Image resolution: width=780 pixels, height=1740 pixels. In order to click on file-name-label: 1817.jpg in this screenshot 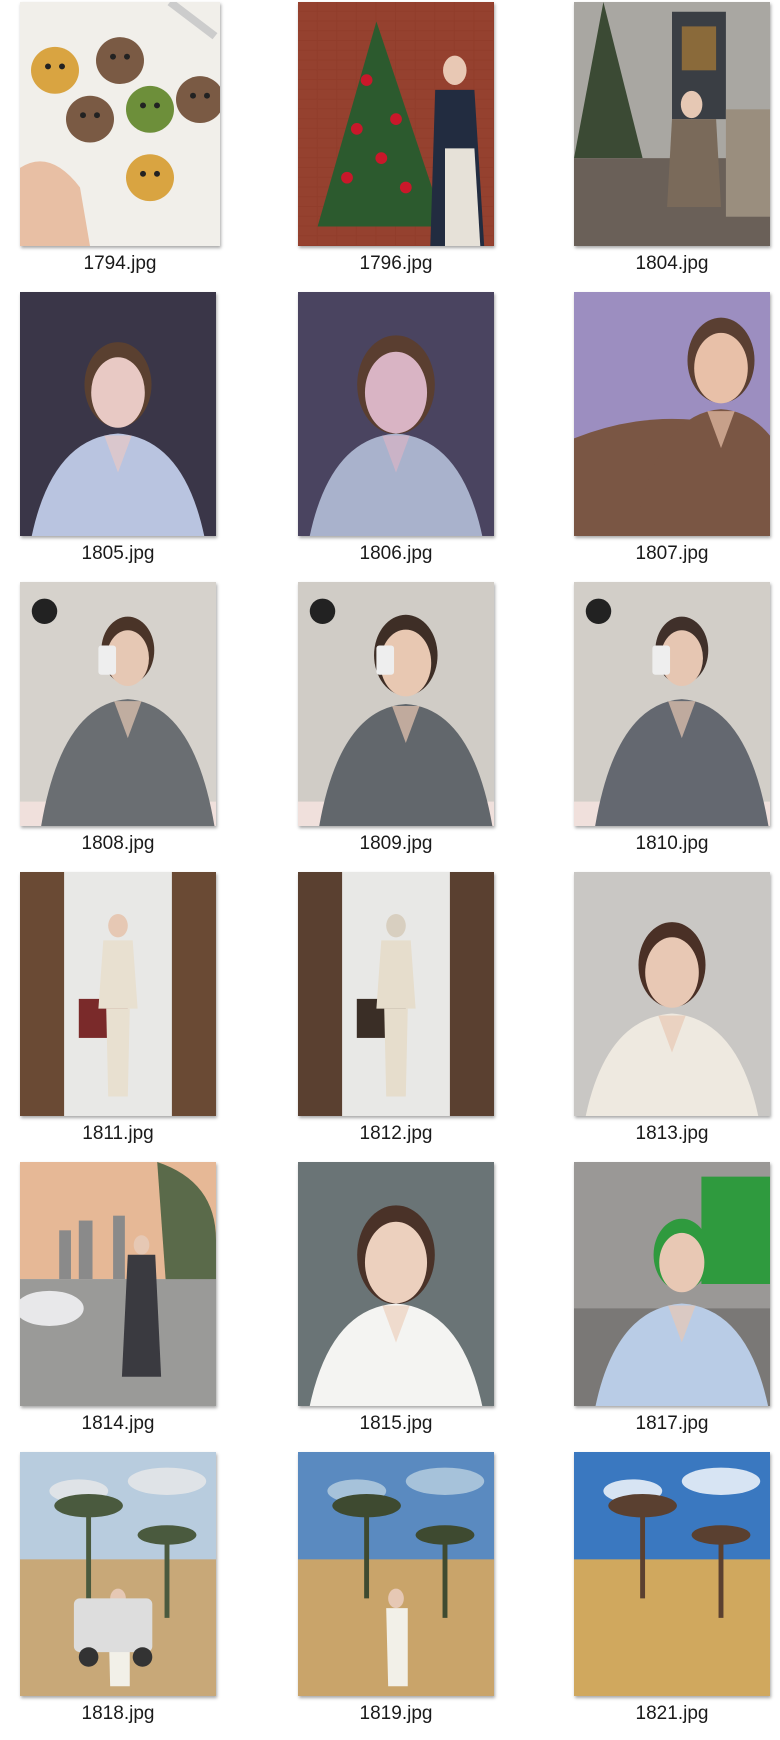, I will do `click(672, 1423)`.